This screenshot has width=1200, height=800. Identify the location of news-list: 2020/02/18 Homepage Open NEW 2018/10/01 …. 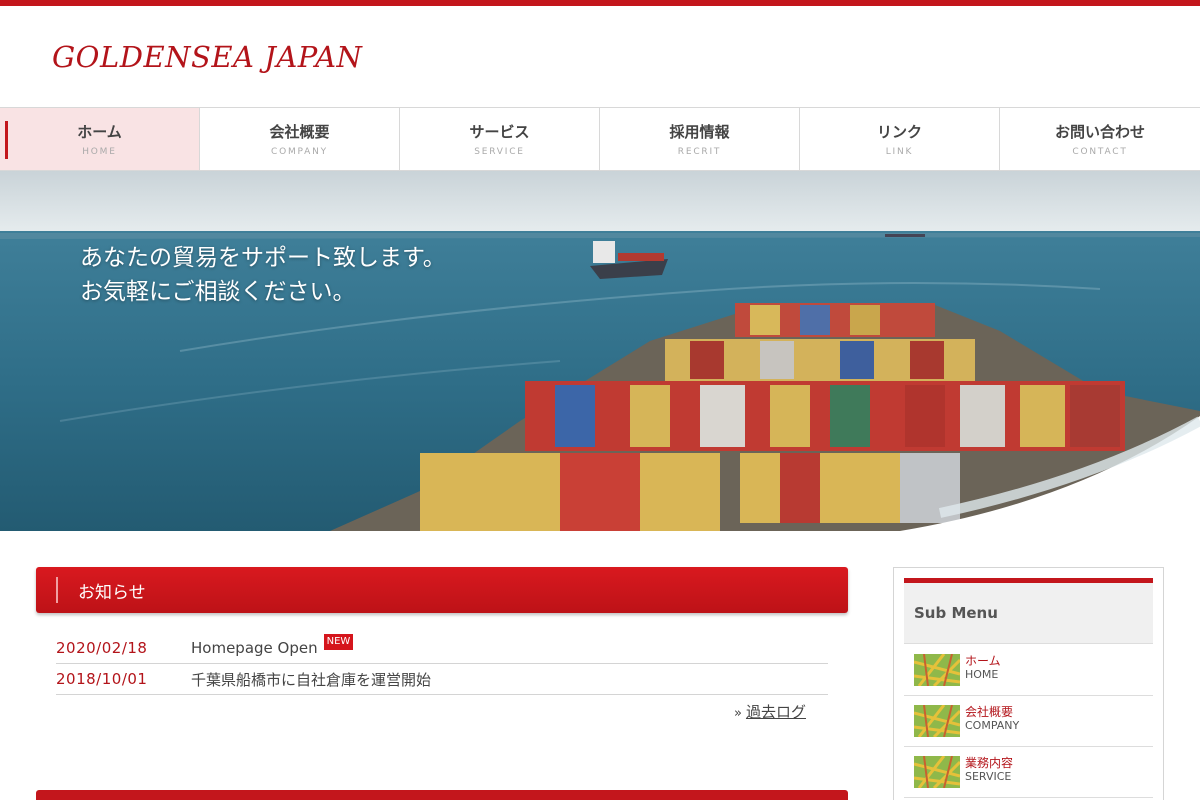
(442, 664).